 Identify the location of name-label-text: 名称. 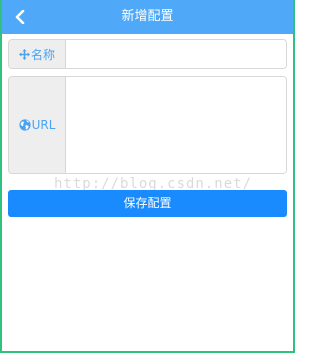
(42, 54).